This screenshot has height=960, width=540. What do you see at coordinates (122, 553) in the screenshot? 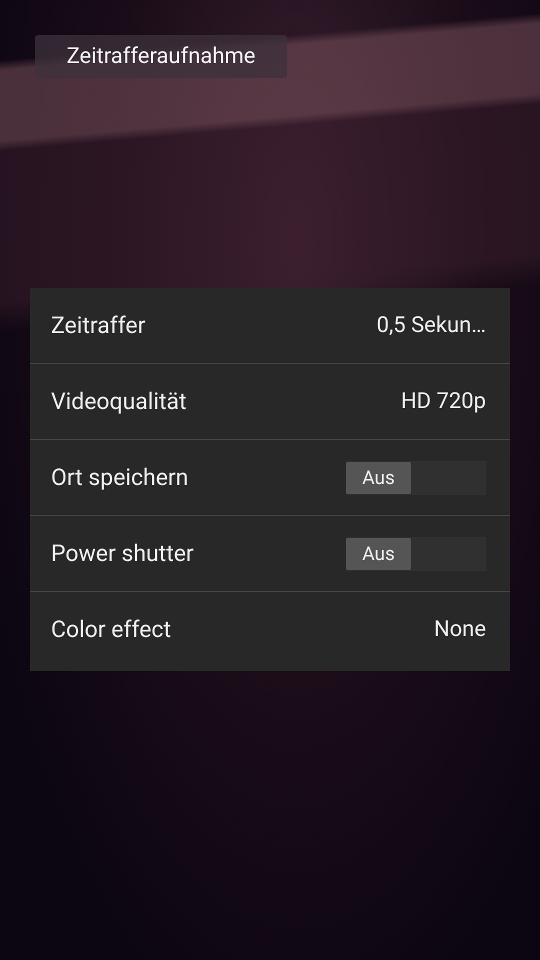
I see `setting-label: Power shutter` at bounding box center [122, 553].